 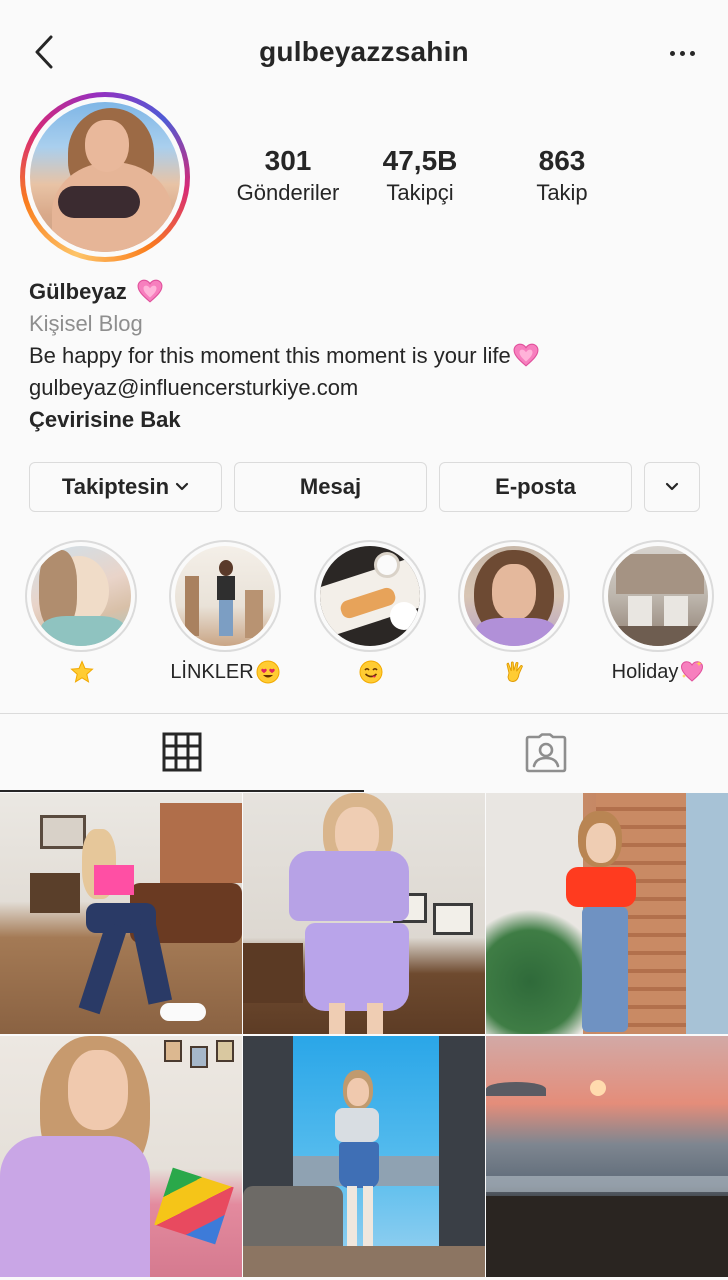 I want to click on profile-tabs, so click(x=364, y=752).